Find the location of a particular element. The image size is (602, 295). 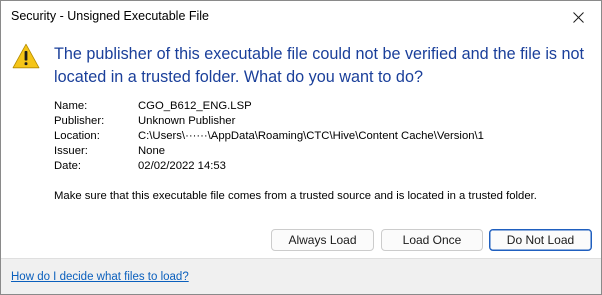

detail-label: Date: is located at coordinates (68, 166).